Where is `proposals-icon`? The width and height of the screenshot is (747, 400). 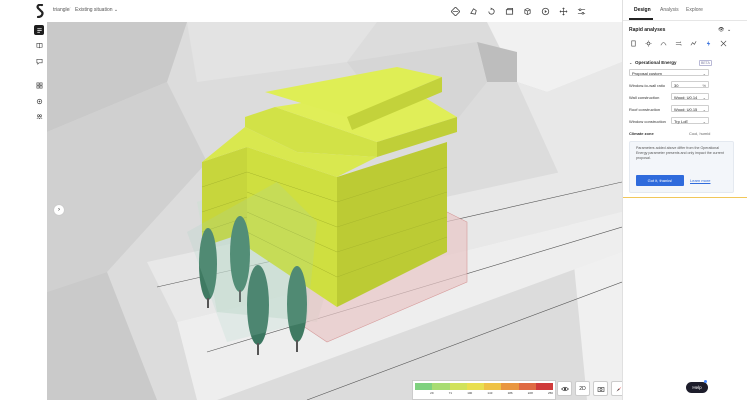
proposals-icon is located at coordinates (39, 30).